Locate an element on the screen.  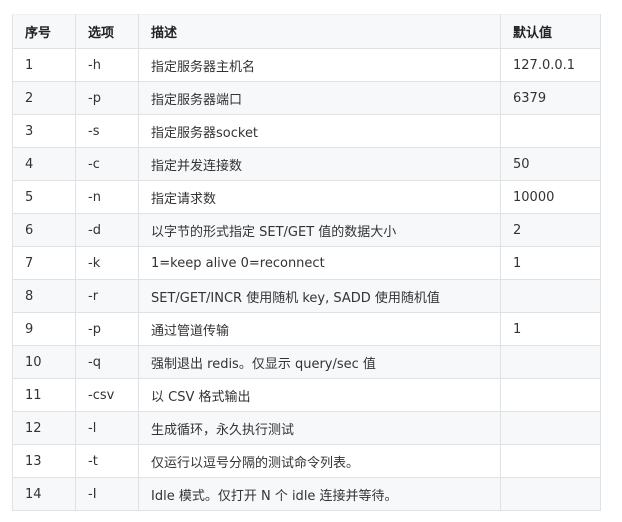
cell-option: -r is located at coordinates (107, 296).